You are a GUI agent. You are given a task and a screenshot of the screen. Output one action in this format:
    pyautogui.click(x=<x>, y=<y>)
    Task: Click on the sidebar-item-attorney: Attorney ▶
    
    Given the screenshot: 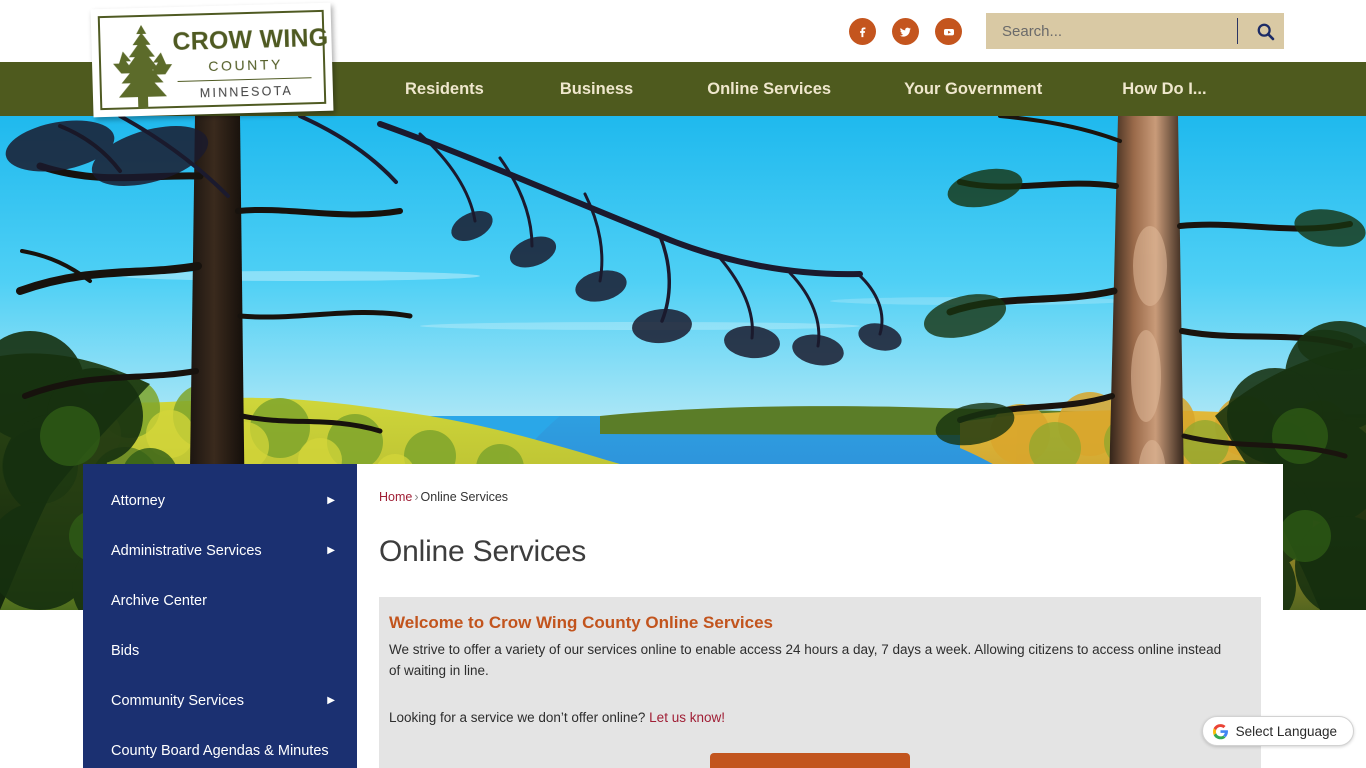 What is the action you would take?
    pyautogui.click(x=220, y=501)
    